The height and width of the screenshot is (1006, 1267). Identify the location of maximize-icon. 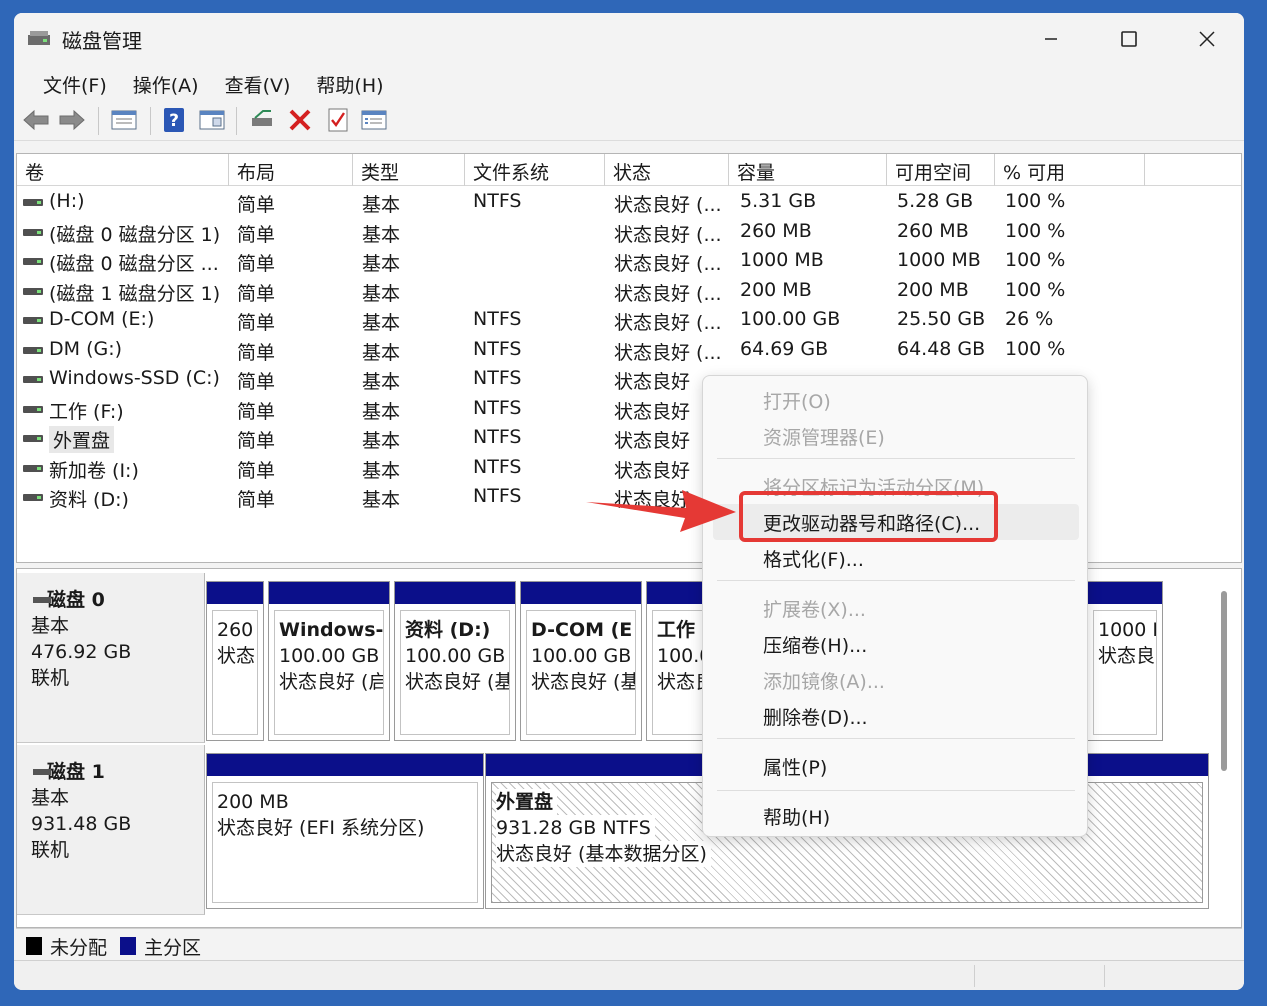
(1129, 39).